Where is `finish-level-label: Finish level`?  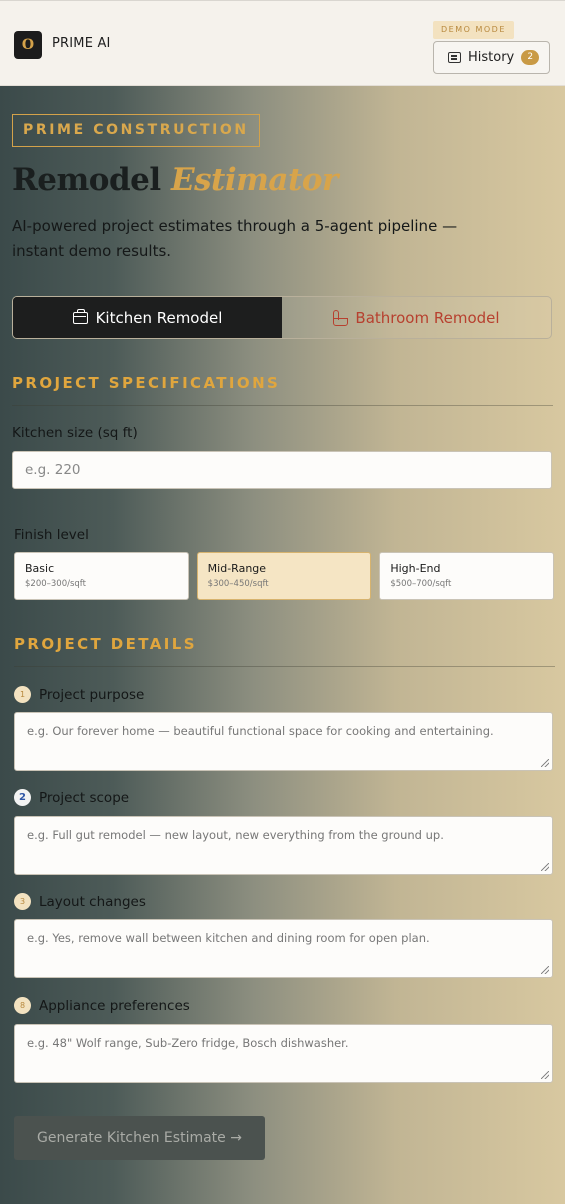
finish-level-label: Finish level is located at coordinates (51, 535).